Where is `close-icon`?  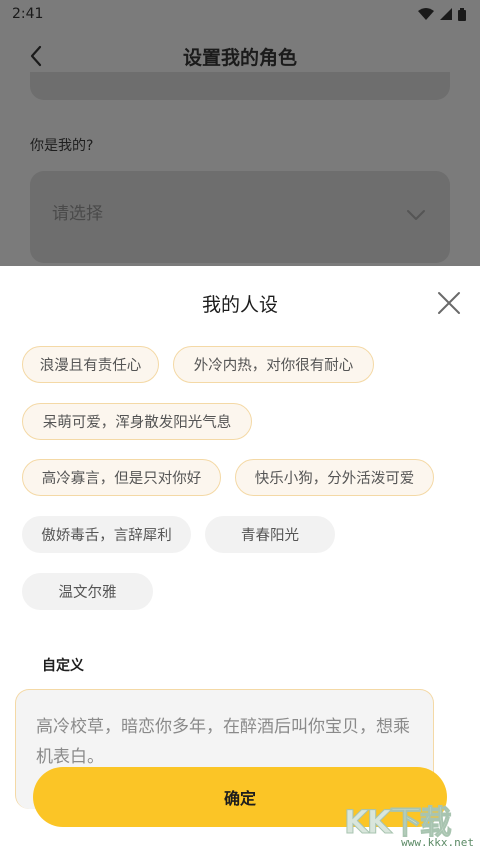 close-icon is located at coordinates (449, 303).